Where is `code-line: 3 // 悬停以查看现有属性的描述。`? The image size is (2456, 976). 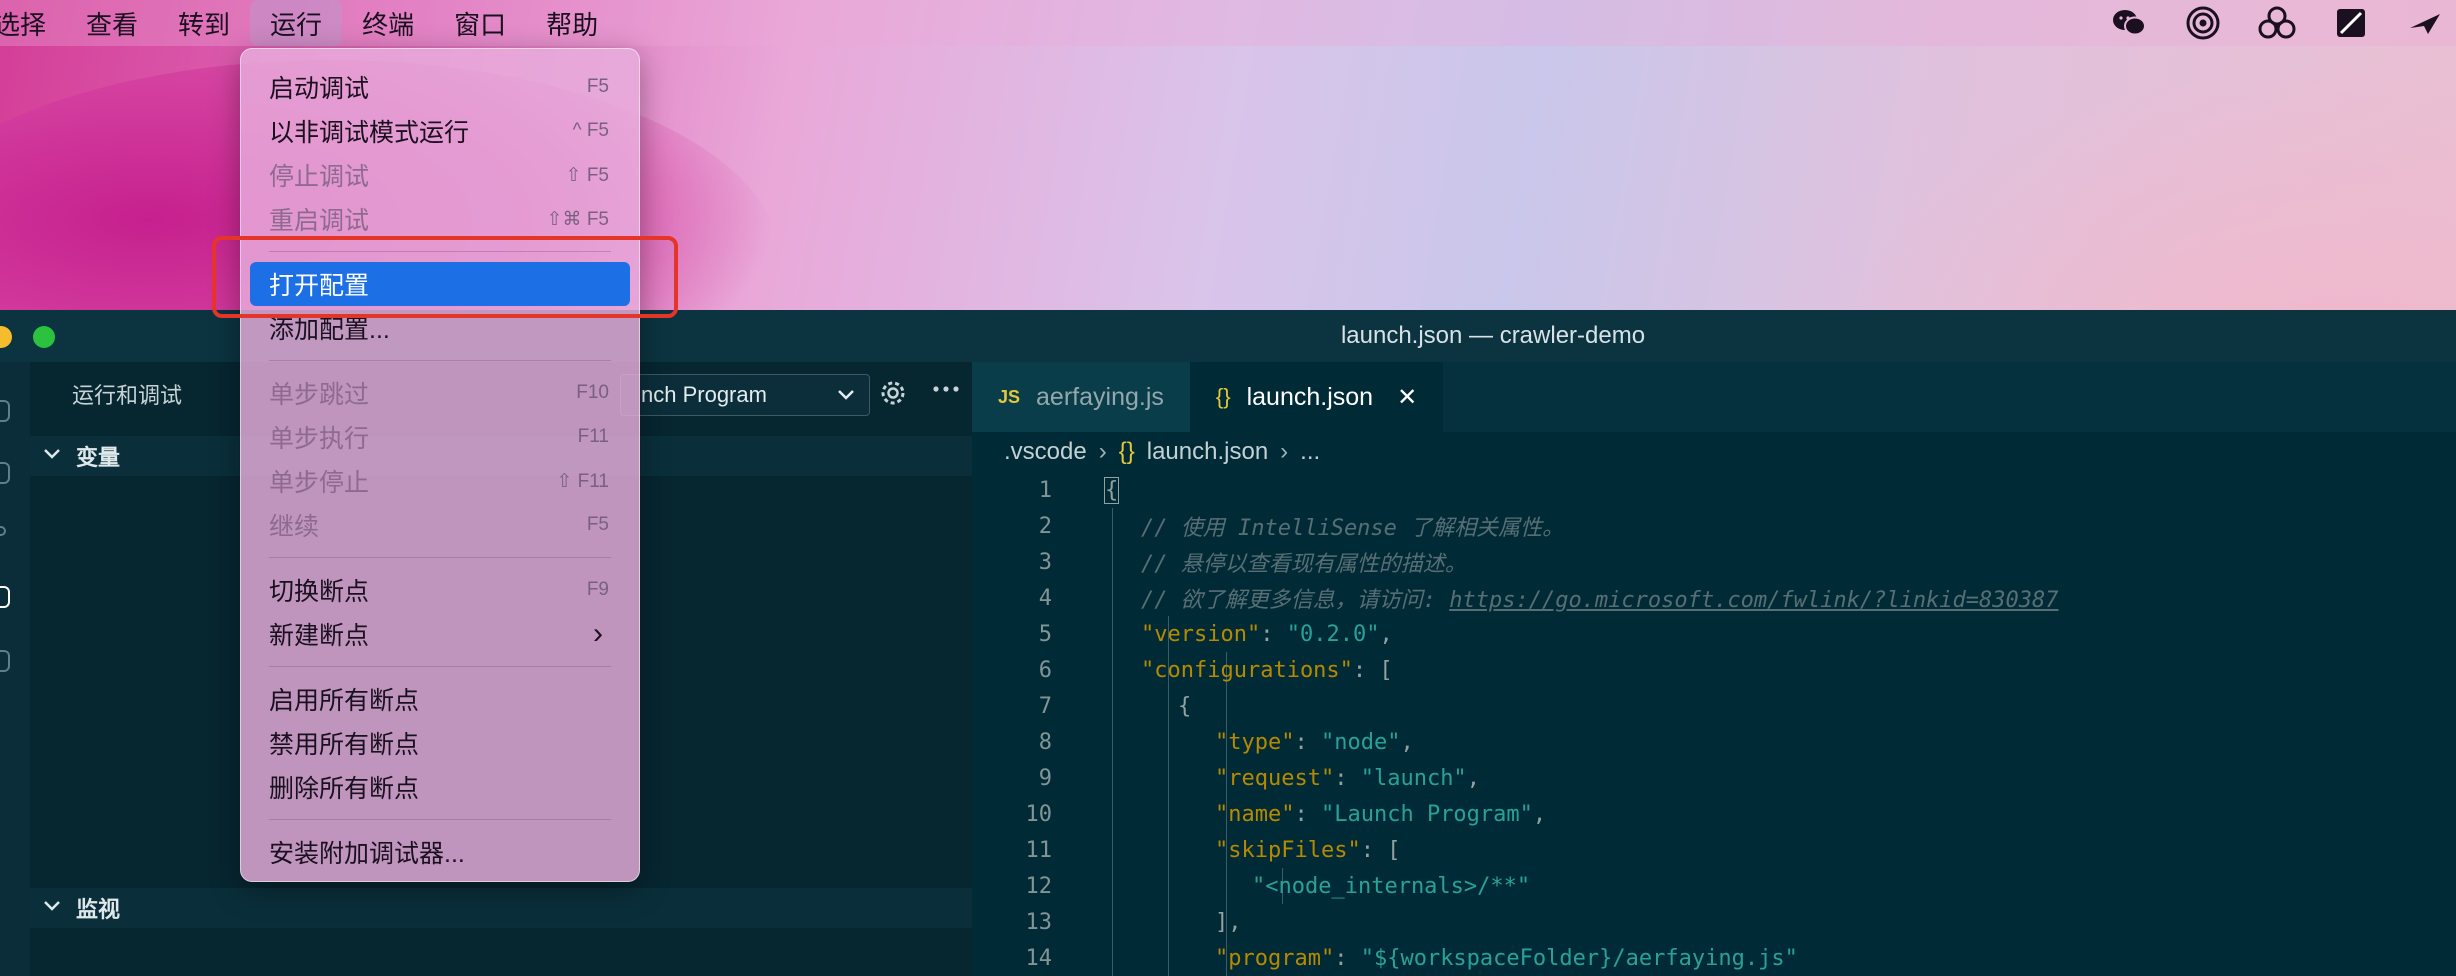
code-line: 3 // 悬停以查看现有属性的描述。 is located at coordinates (1714, 562).